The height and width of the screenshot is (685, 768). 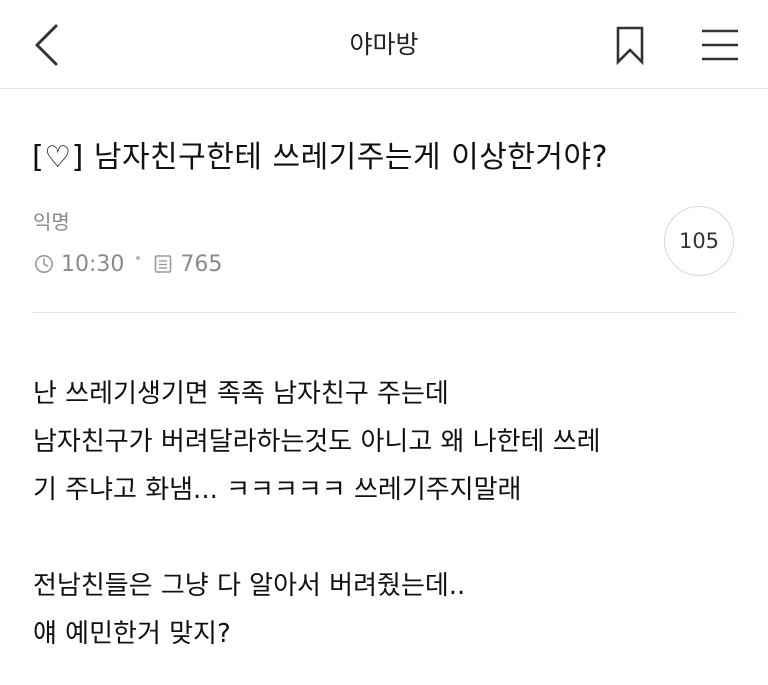 What do you see at coordinates (385, 312) in the screenshot?
I see `divider` at bounding box center [385, 312].